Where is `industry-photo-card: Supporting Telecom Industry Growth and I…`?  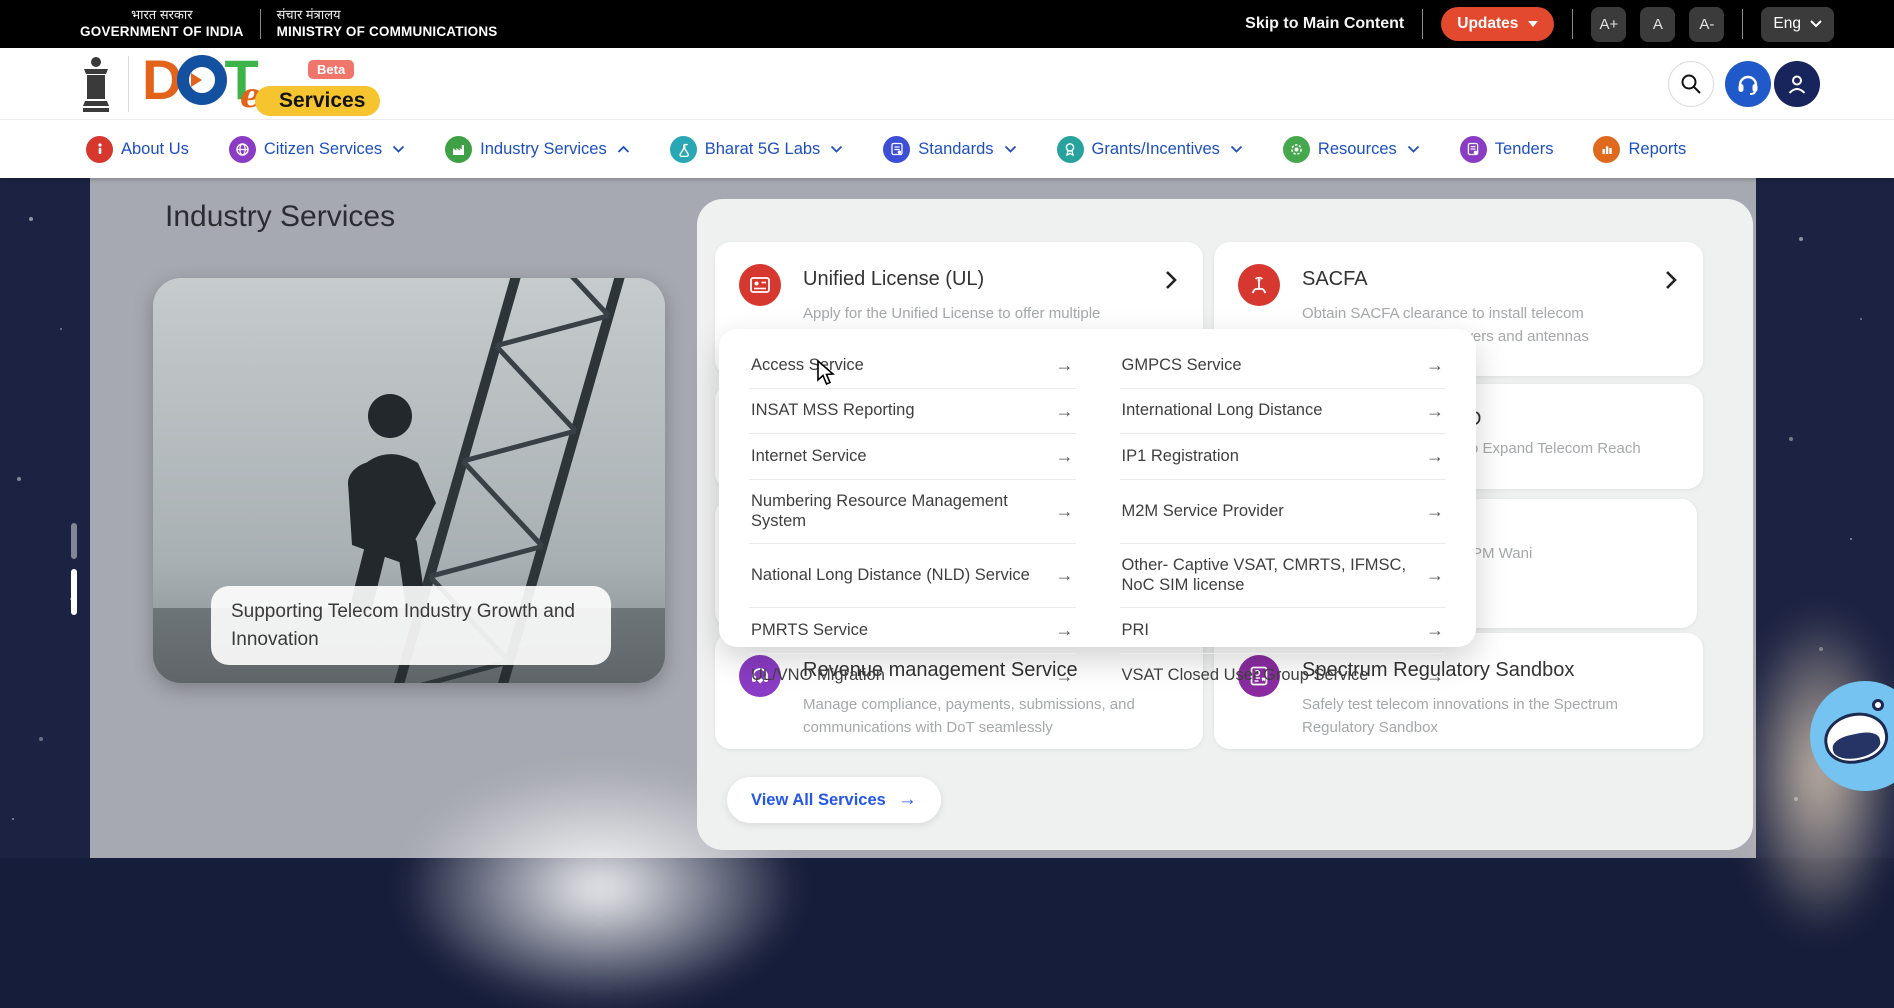 industry-photo-card: Supporting Telecom Industry Growth and I… is located at coordinates (409, 480).